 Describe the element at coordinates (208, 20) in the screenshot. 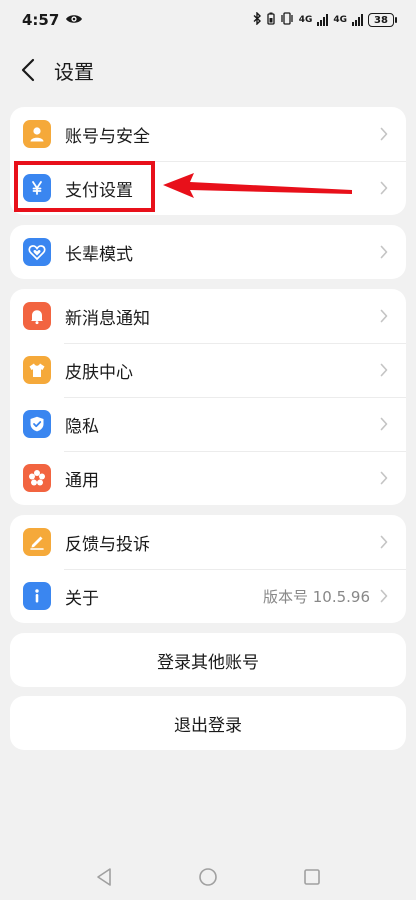

I see `status-bar: 4:57 4G 4G 38` at that location.